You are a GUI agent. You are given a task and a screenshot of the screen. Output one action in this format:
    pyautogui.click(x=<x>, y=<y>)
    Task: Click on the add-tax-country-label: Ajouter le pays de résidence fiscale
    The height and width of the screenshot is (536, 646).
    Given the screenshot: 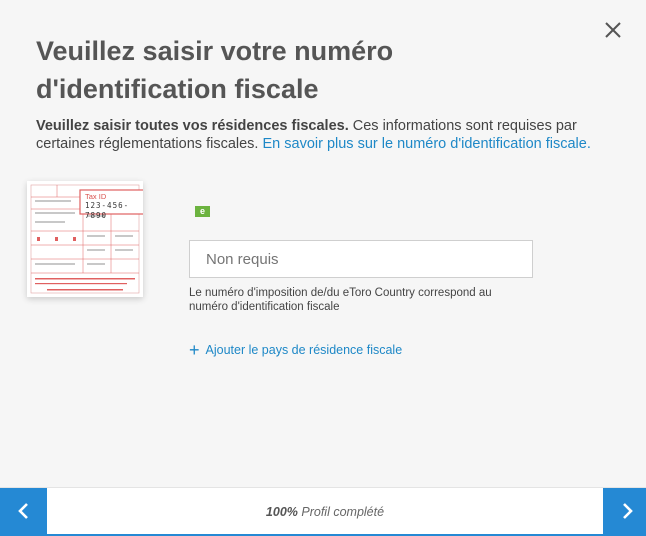 What is the action you would take?
    pyautogui.click(x=304, y=350)
    